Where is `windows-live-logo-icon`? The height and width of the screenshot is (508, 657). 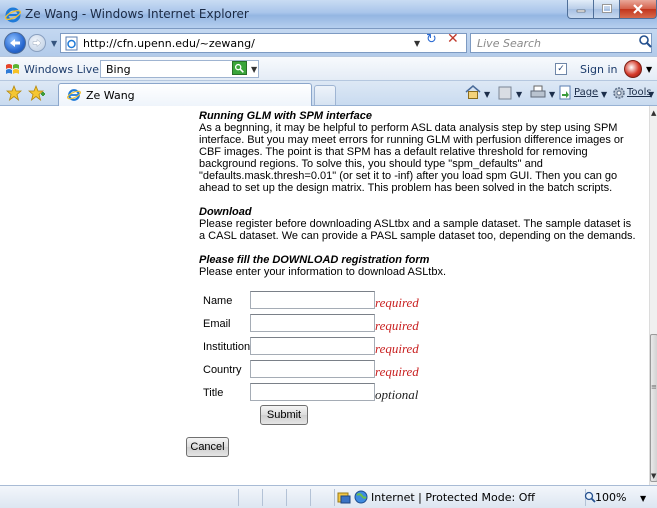 windows-live-logo-icon is located at coordinates (12, 69).